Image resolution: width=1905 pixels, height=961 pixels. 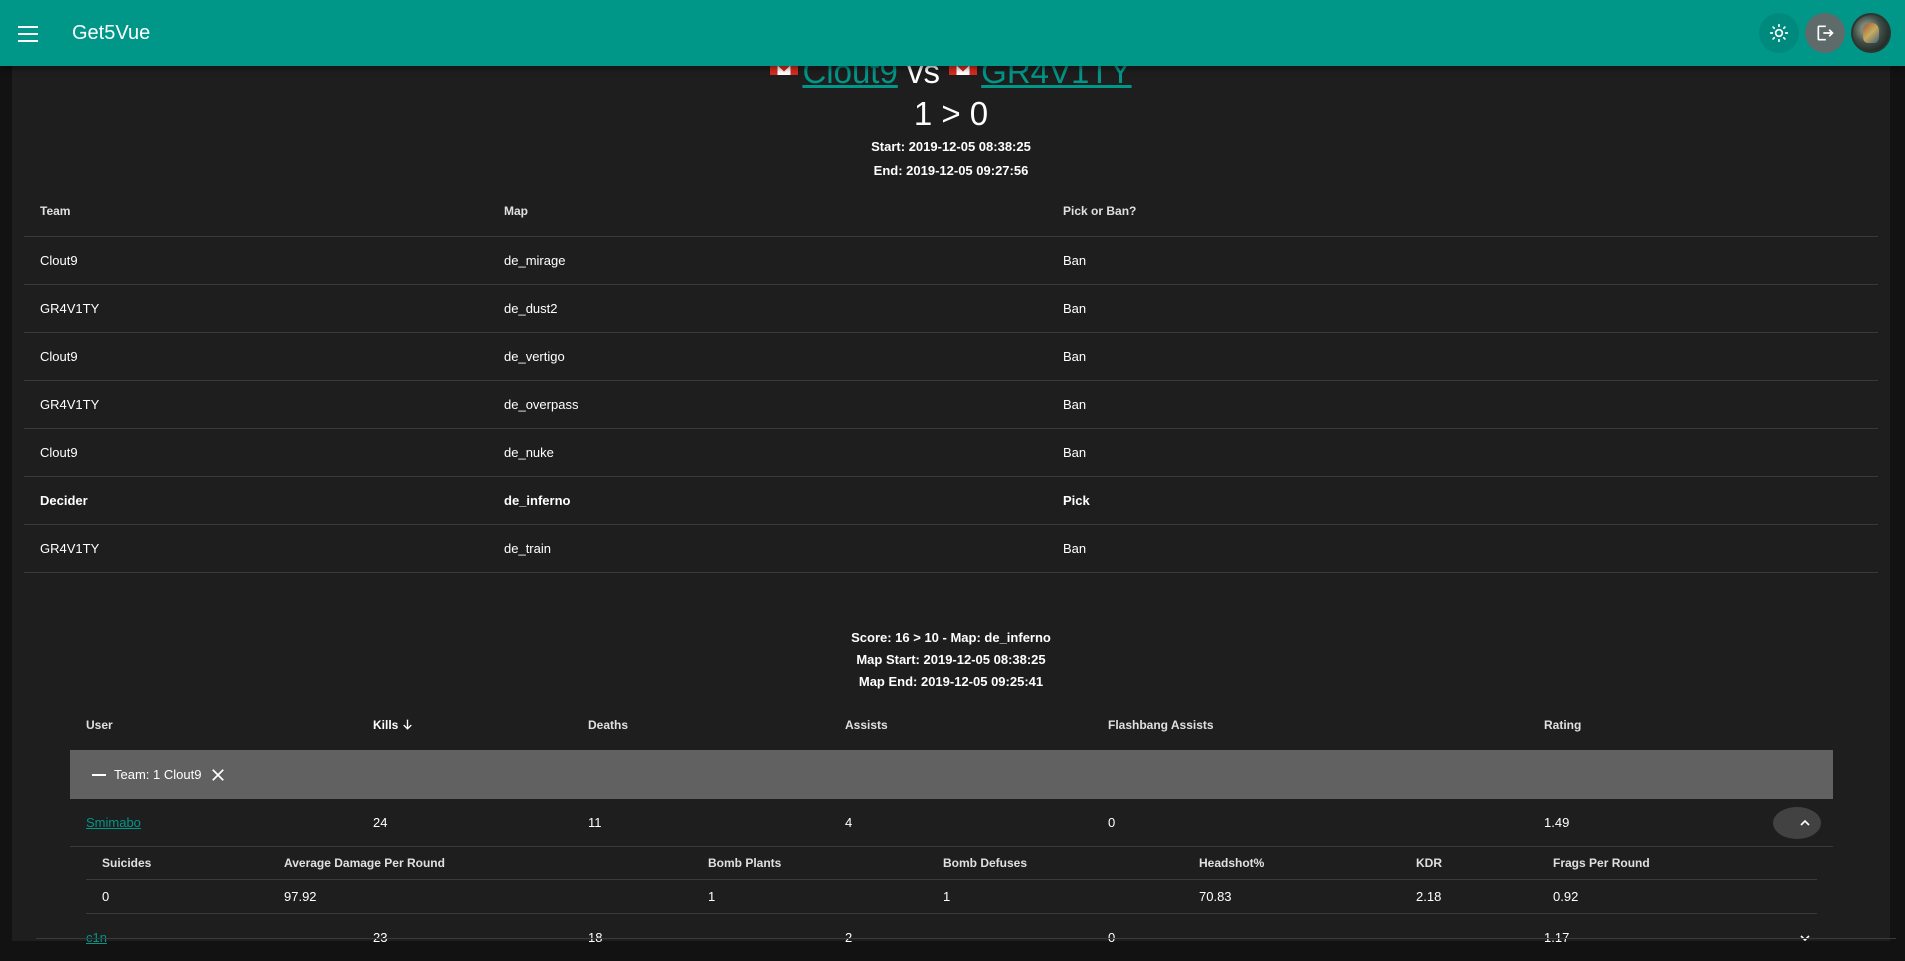 What do you see at coordinates (99, 774) in the screenshot?
I see `collapse-group-icon` at bounding box center [99, 774].